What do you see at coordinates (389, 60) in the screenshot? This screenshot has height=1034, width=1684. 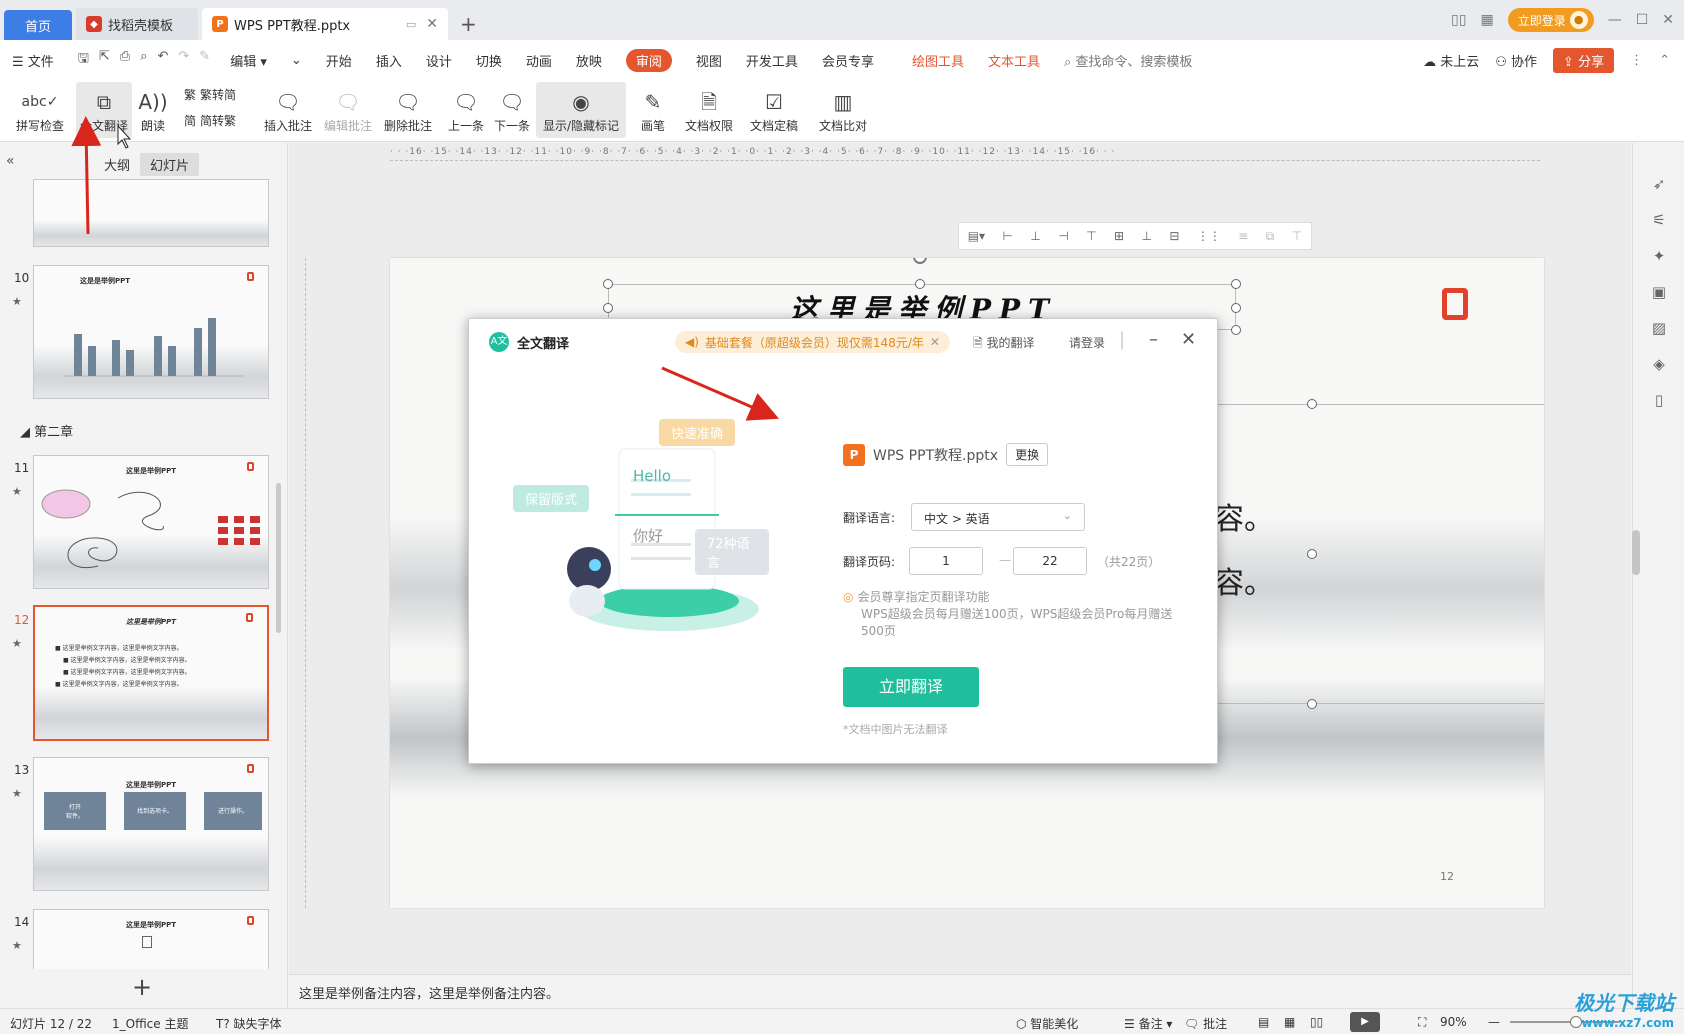 I see `menu-item-insert: 插入` at bounding box center [389, 60].